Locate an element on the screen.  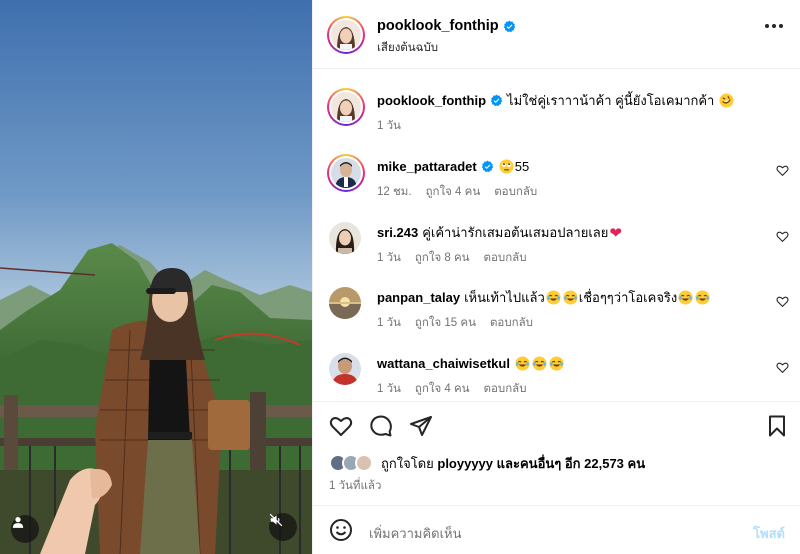
comment-meta: 1 วัน ถูกใจ 15 คน ตอบกลับ is located at coordinates (455, 323).